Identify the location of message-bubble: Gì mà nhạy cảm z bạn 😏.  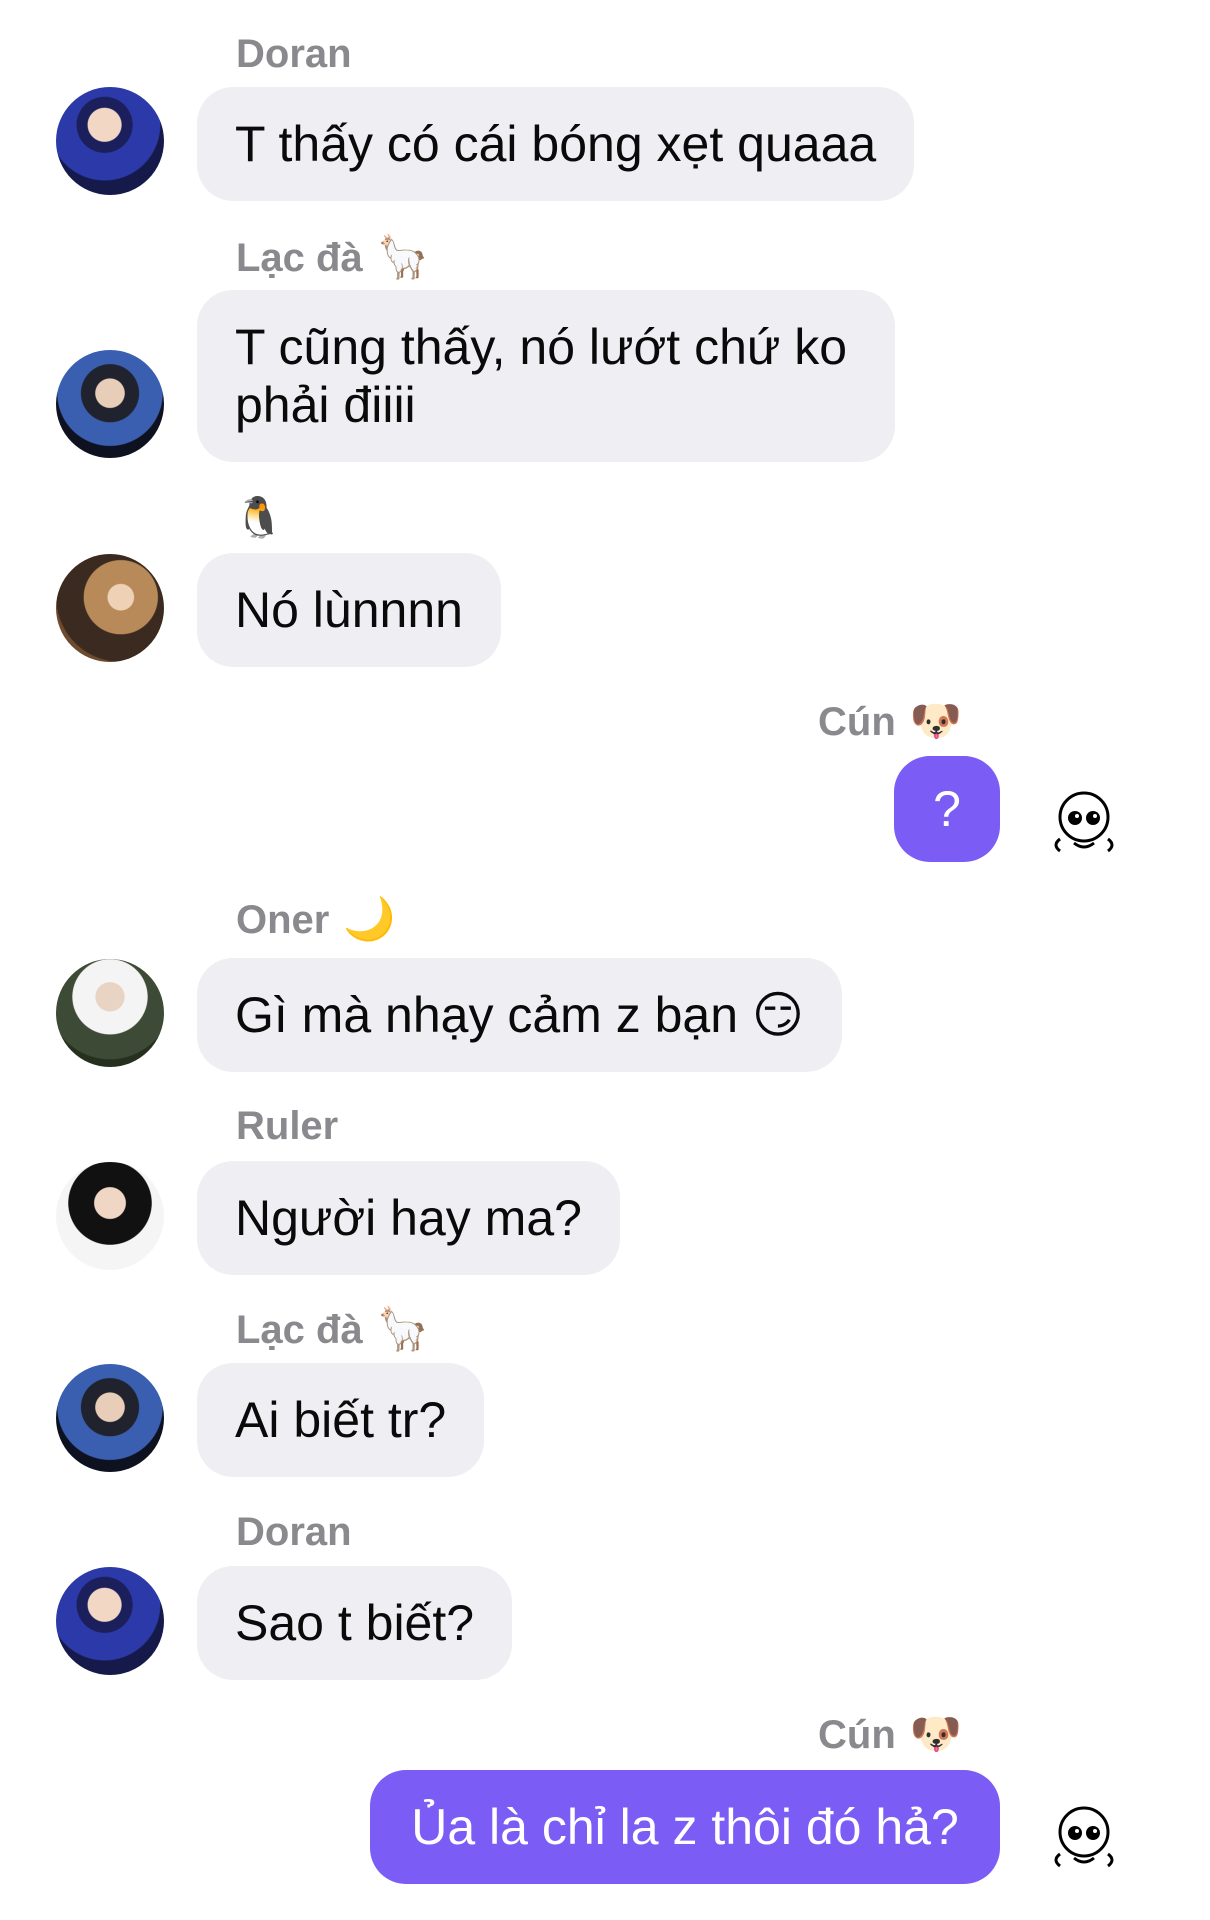
(520, 1015).